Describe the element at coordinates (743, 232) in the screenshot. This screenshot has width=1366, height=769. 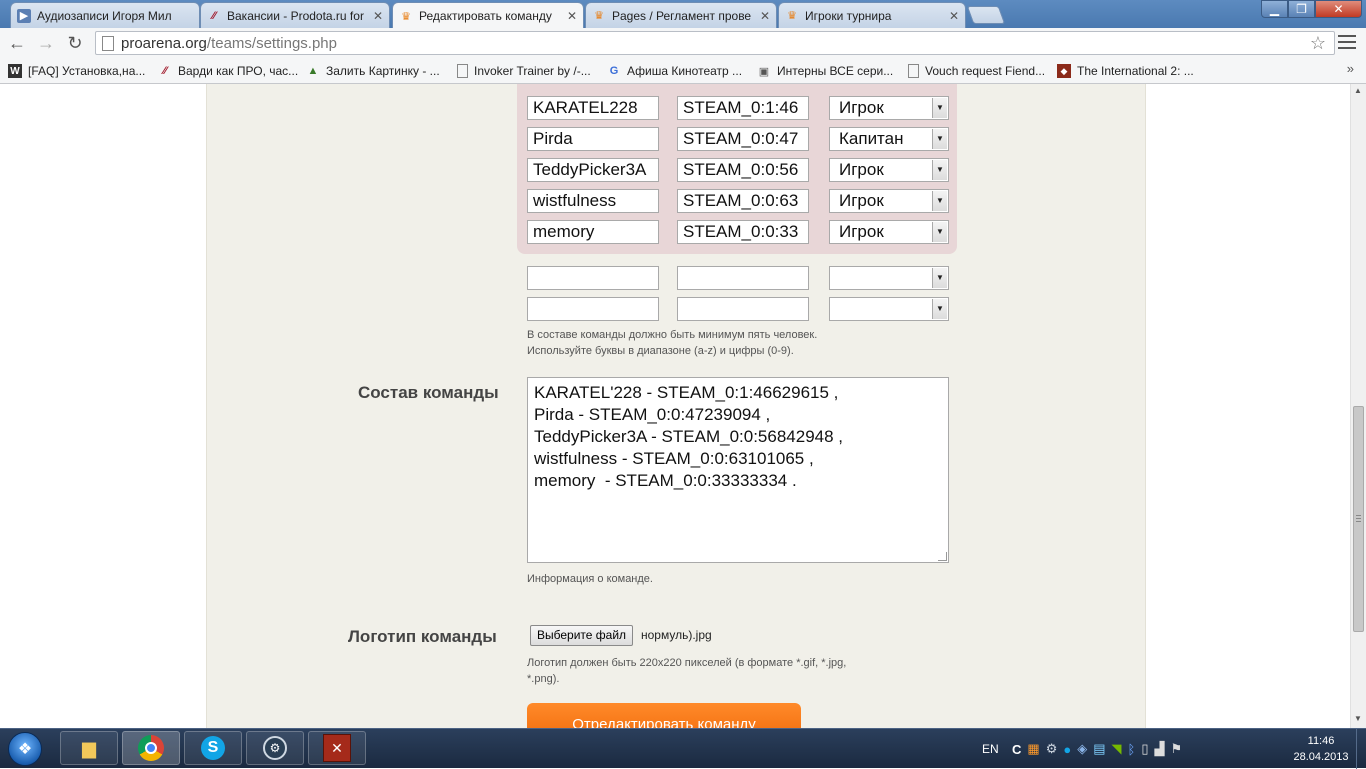
I see `member-steam-input: STEAM_0:0:33` at that location.